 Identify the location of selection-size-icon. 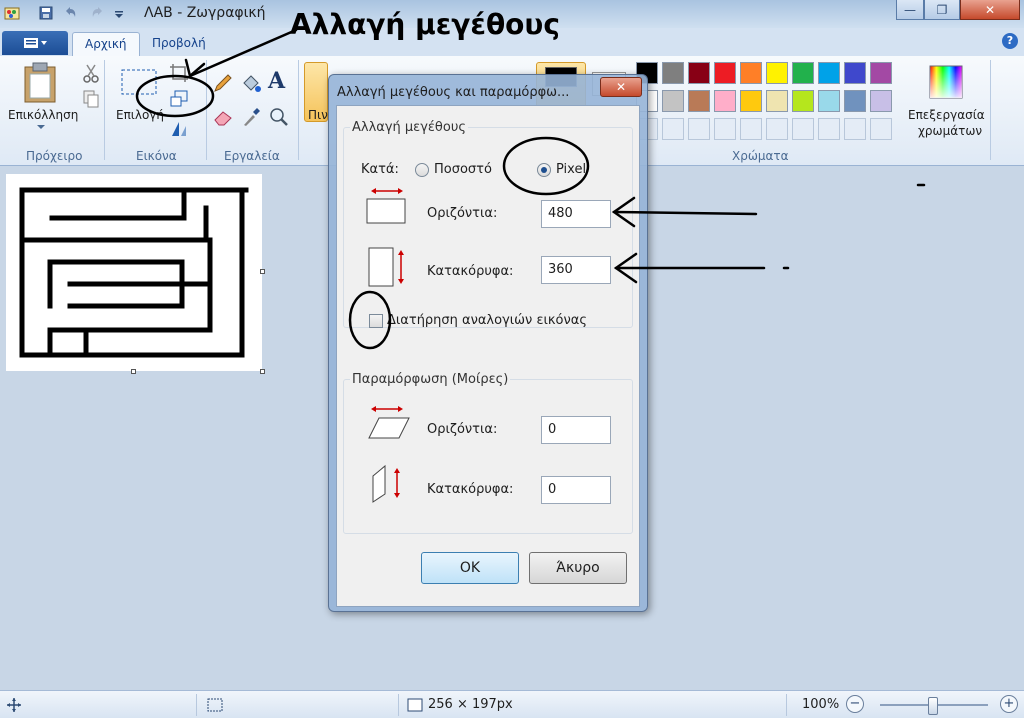
(215, 705).